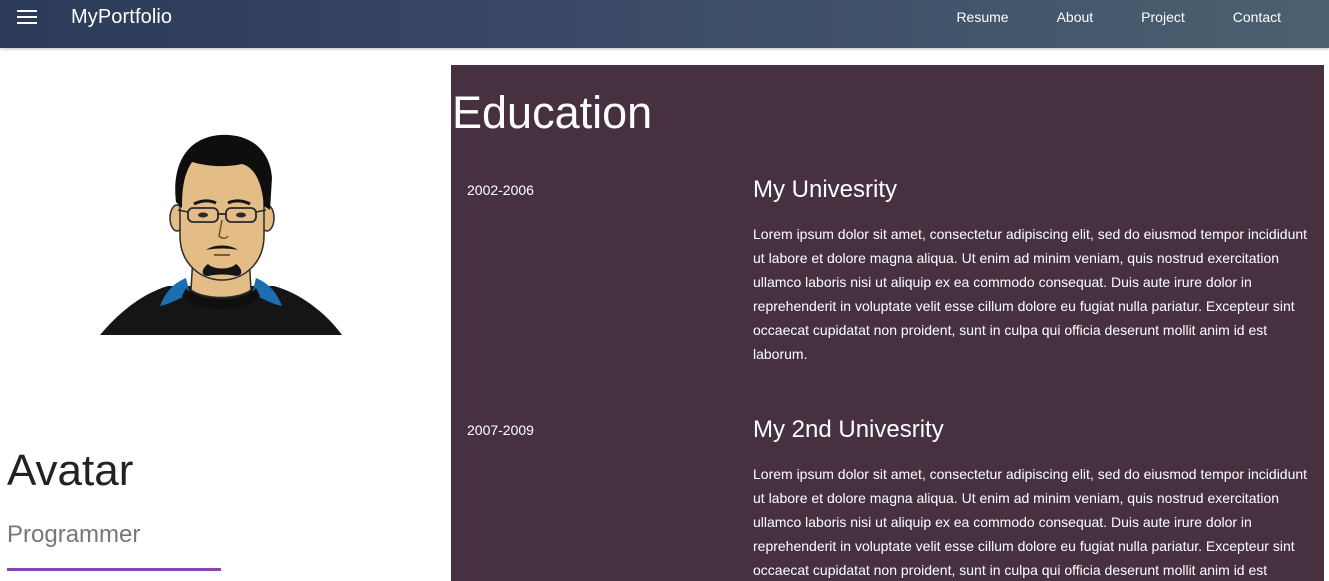  What do you see at coordinates (825, 189) in the screenshot?
I see `education-school: My Univesrity` at bounding box center [825, 189].